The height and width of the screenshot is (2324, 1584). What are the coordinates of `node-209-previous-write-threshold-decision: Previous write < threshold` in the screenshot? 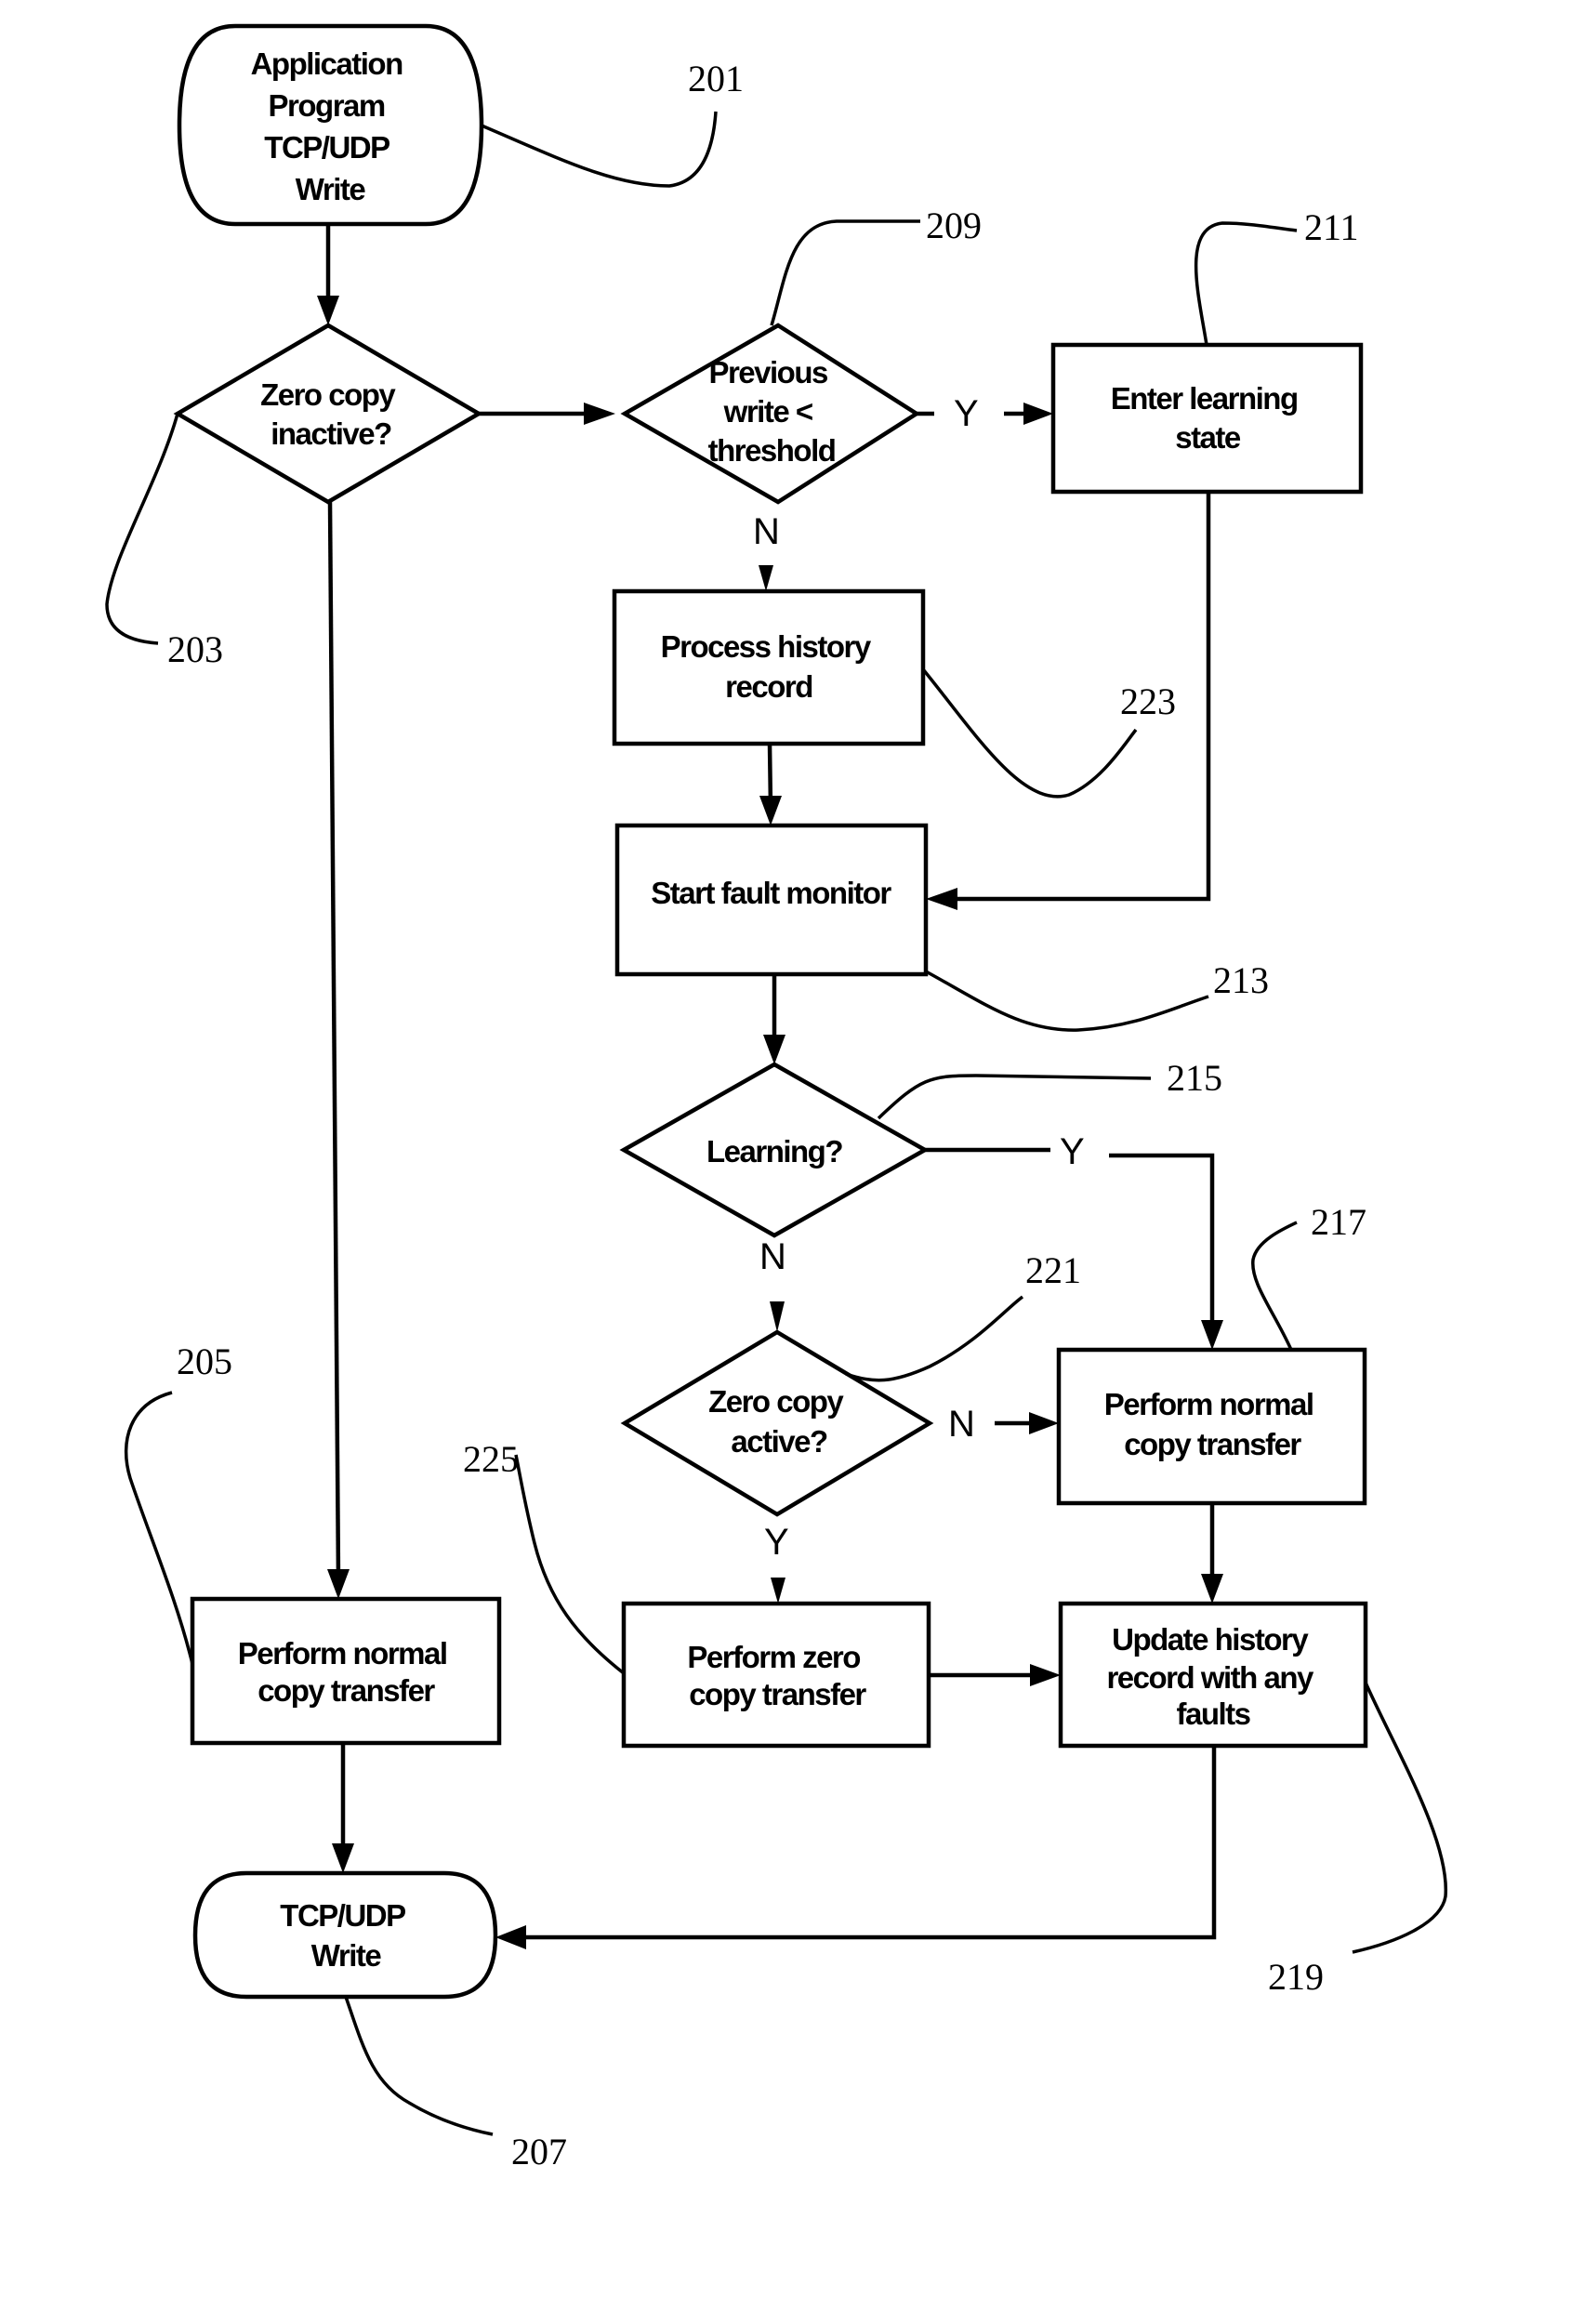 It's located at (770, 414).